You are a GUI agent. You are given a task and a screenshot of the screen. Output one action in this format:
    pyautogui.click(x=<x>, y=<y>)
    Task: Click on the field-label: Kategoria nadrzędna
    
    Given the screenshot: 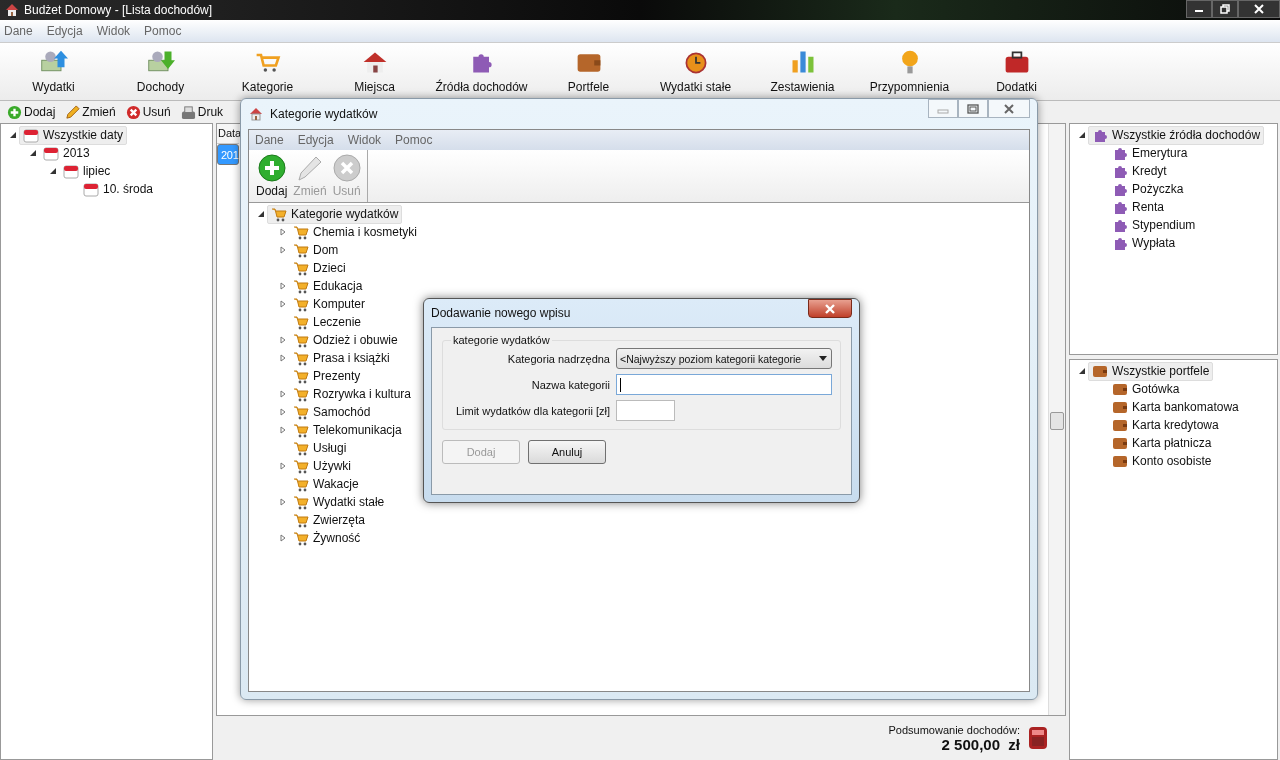 What is the action you would take?
    pyautogui.click(x=558, y=358)
    